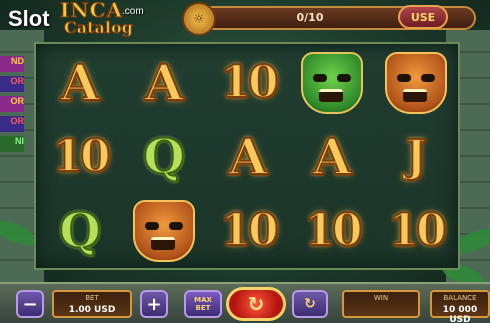 The width and height of the screenshot is (490, 323). What do you see at coordinates (199, 19) in the screenshot?
I see `idol-coin-icon: ☼` at bounding box center [199, 19].